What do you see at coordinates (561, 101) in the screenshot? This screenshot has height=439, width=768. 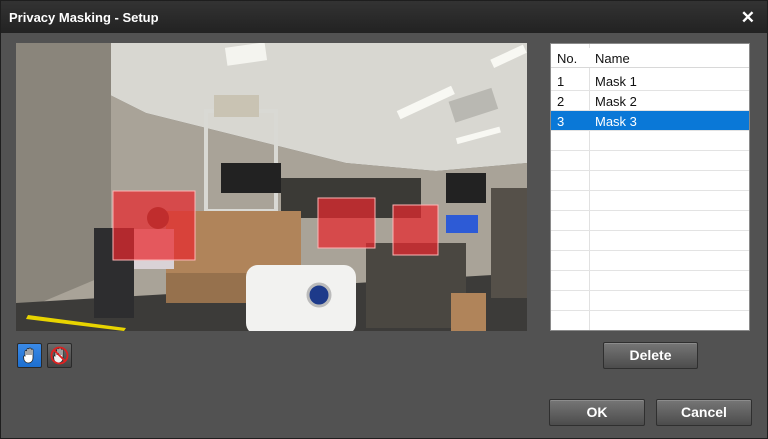 I see `row-no: 2` at bounding box center [561, 101].